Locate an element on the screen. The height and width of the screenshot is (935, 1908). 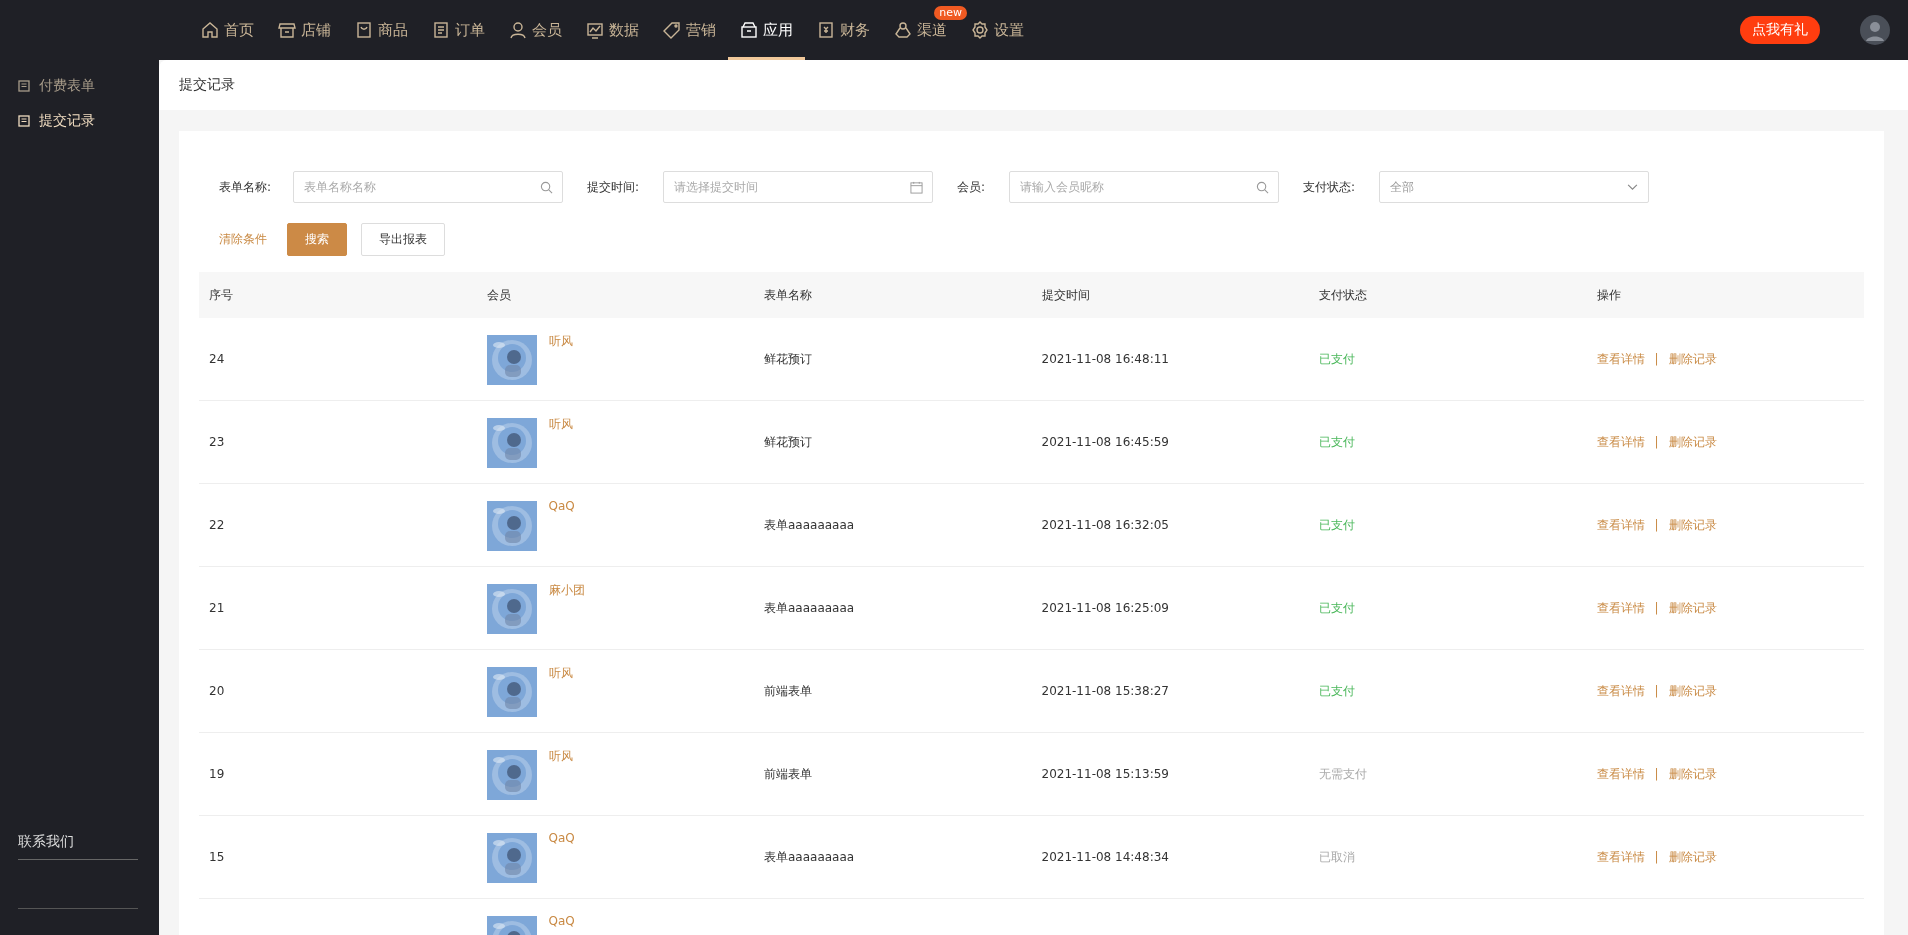
table-cell: 2021-11-08 15:13:59 is located at coordinates (1105, 774).